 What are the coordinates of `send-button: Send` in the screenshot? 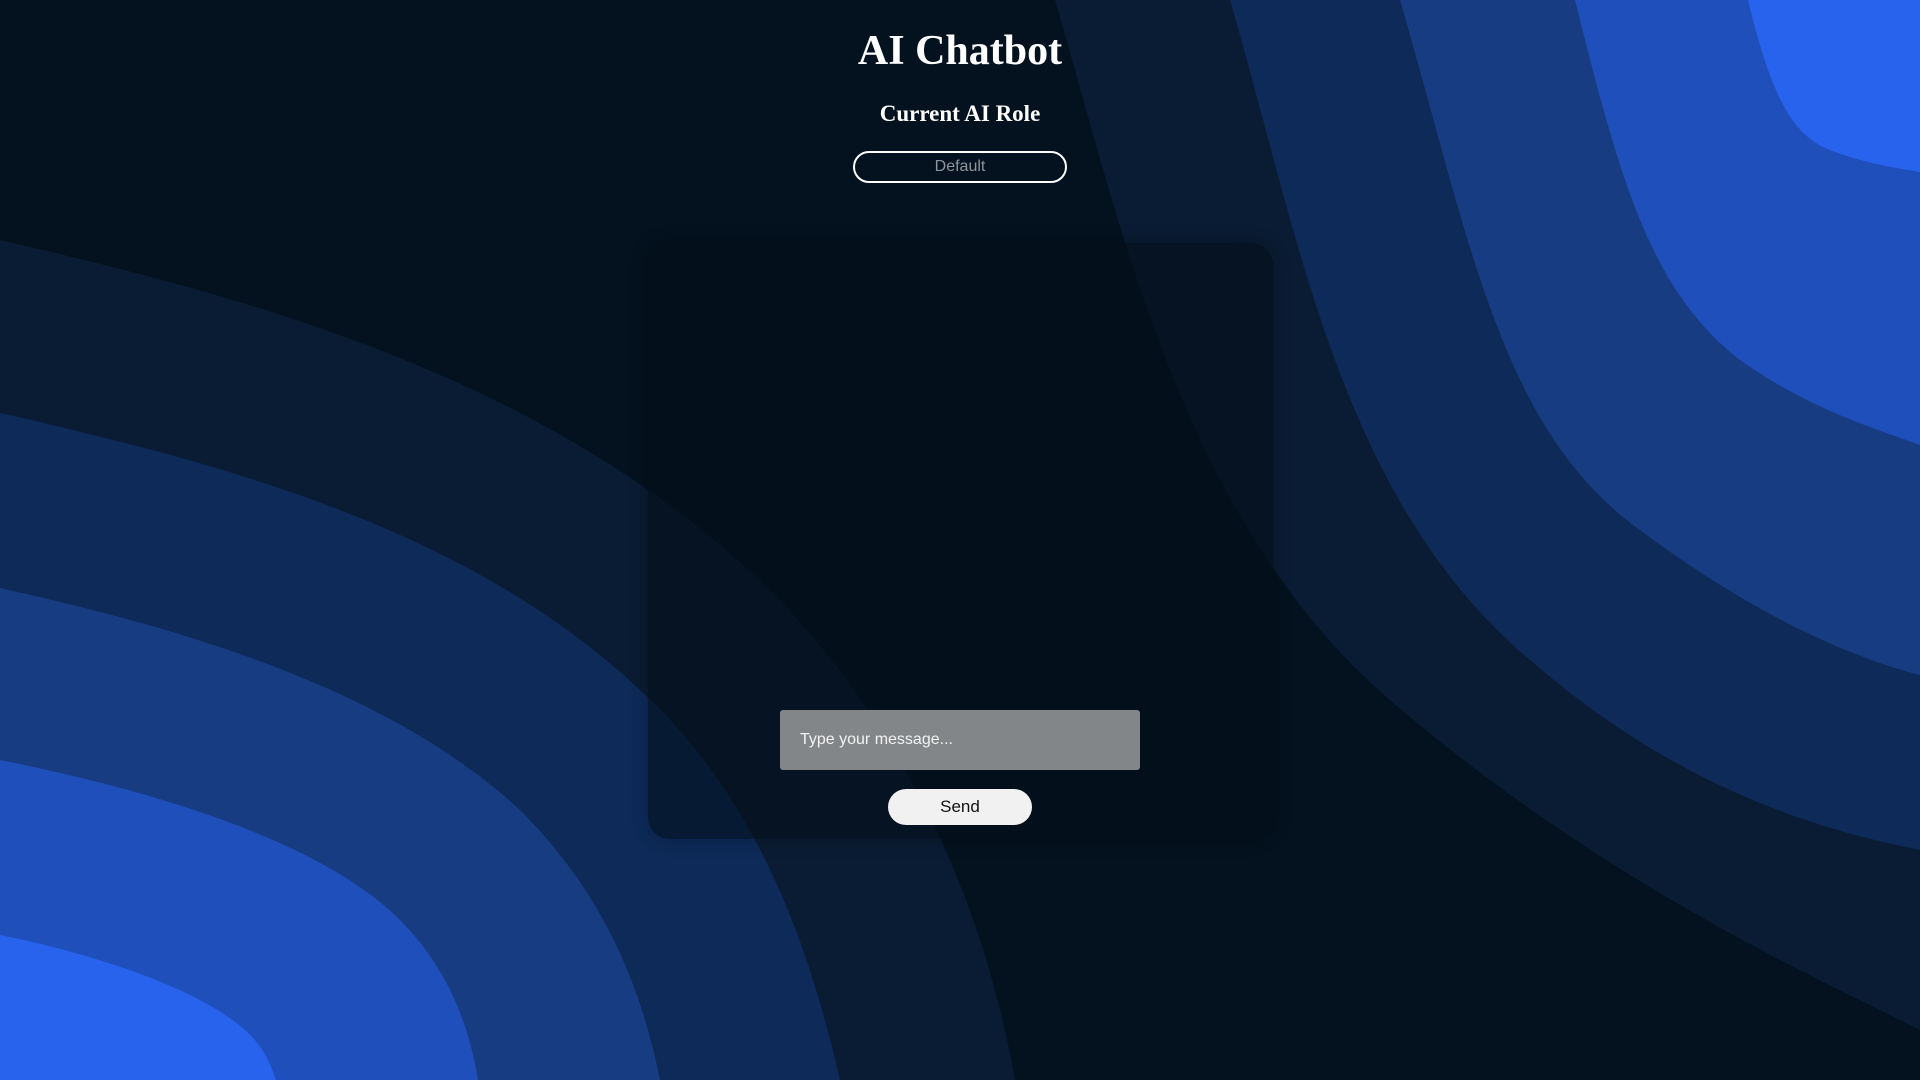 It's located at (960, 807).